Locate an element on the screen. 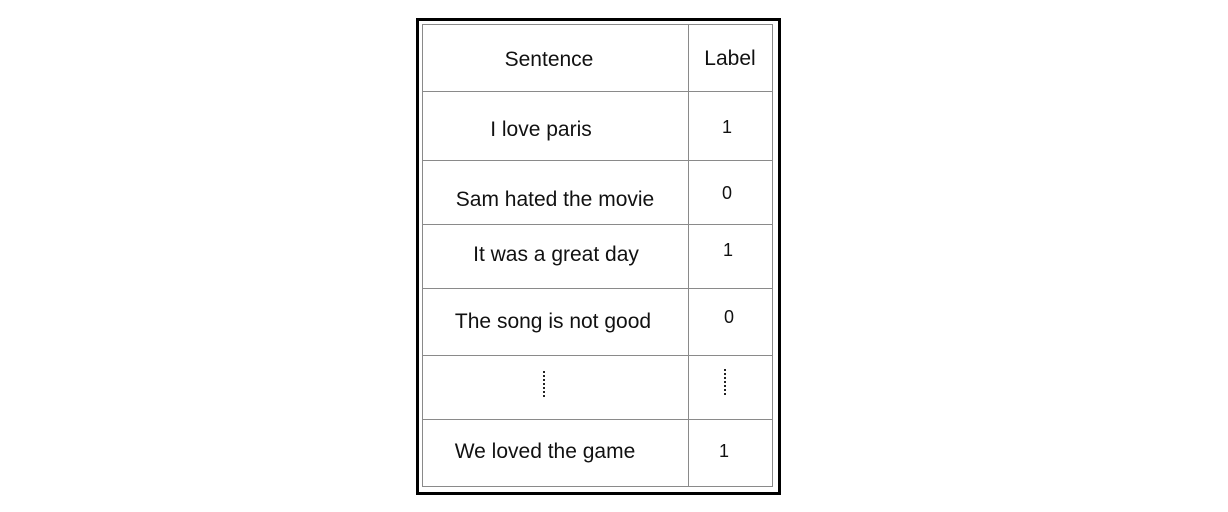  table-row-sentence: The song is not good is located at coordinates (553, 321).